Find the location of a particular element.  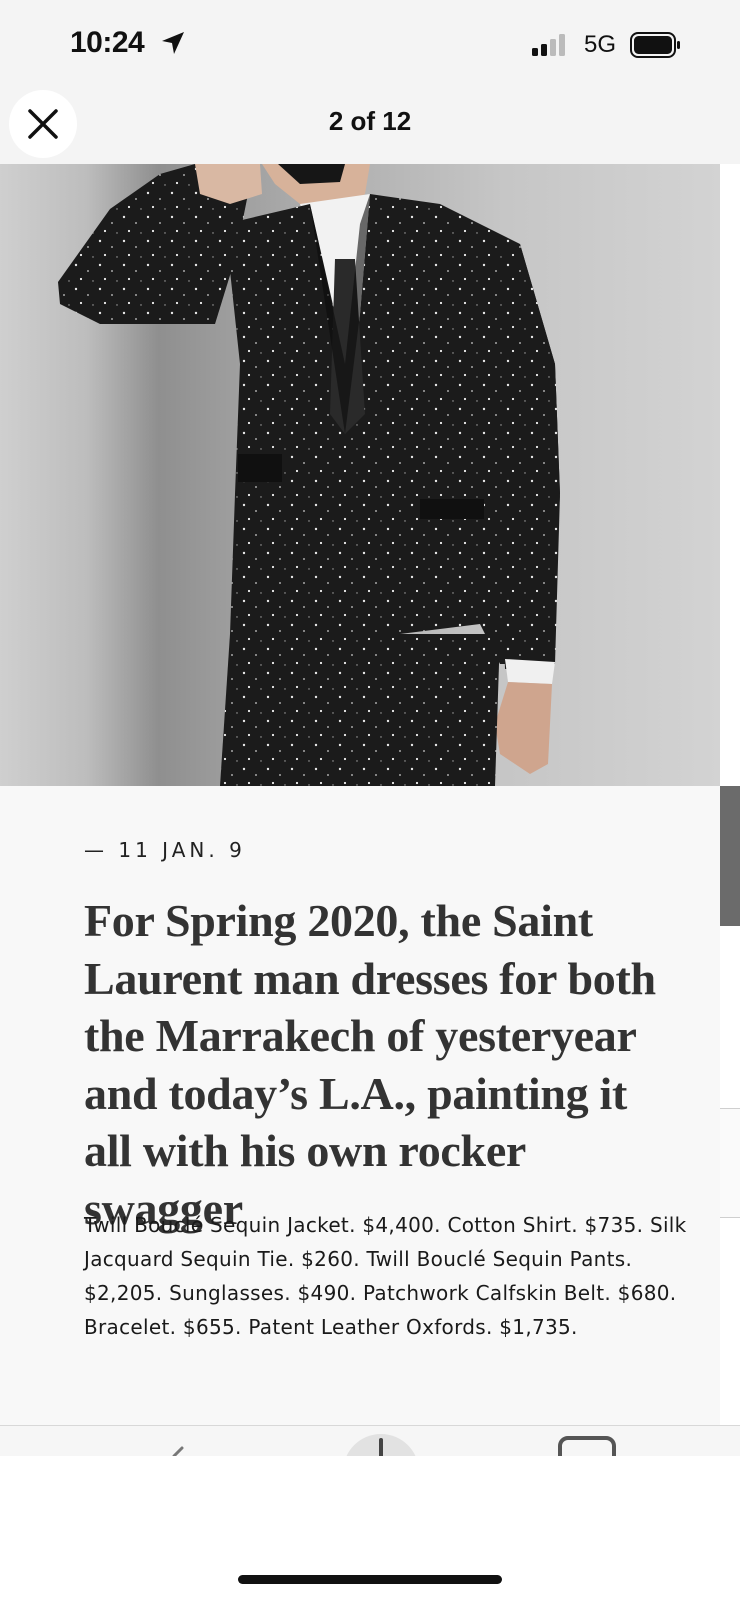

page-counter: 2 of 12 is located at coordinates (370, 121).